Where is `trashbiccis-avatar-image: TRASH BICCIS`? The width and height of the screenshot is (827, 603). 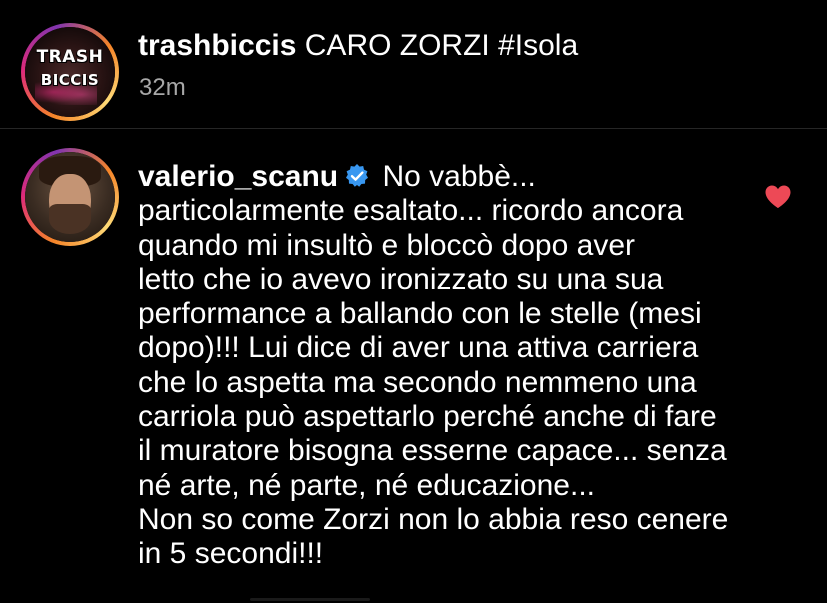
trashbiccis-avatar-image: TRASH BICCIS is located at coordinates (70, 72).